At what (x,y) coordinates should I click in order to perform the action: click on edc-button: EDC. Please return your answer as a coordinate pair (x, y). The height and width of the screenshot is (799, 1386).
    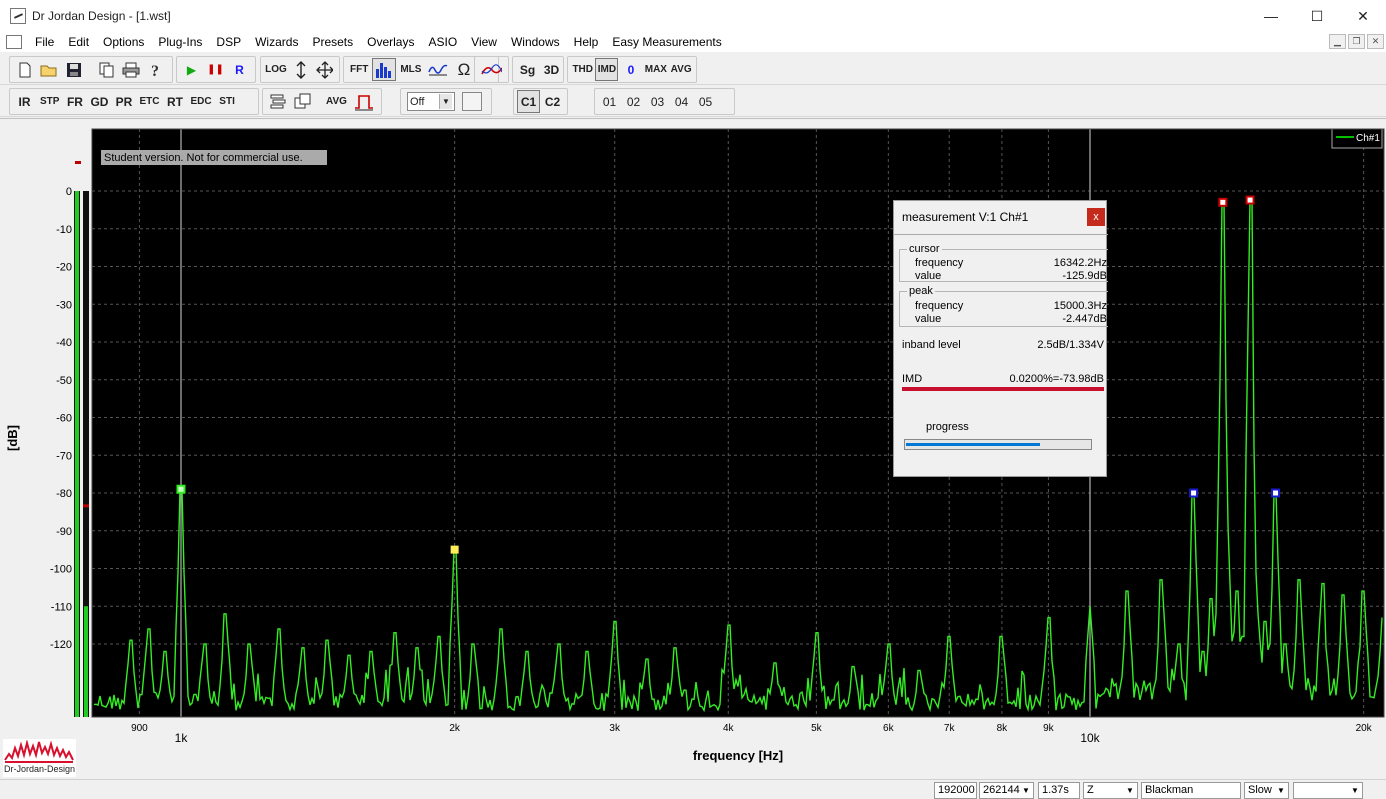
    Looking at the image, I should click on (200, 101).